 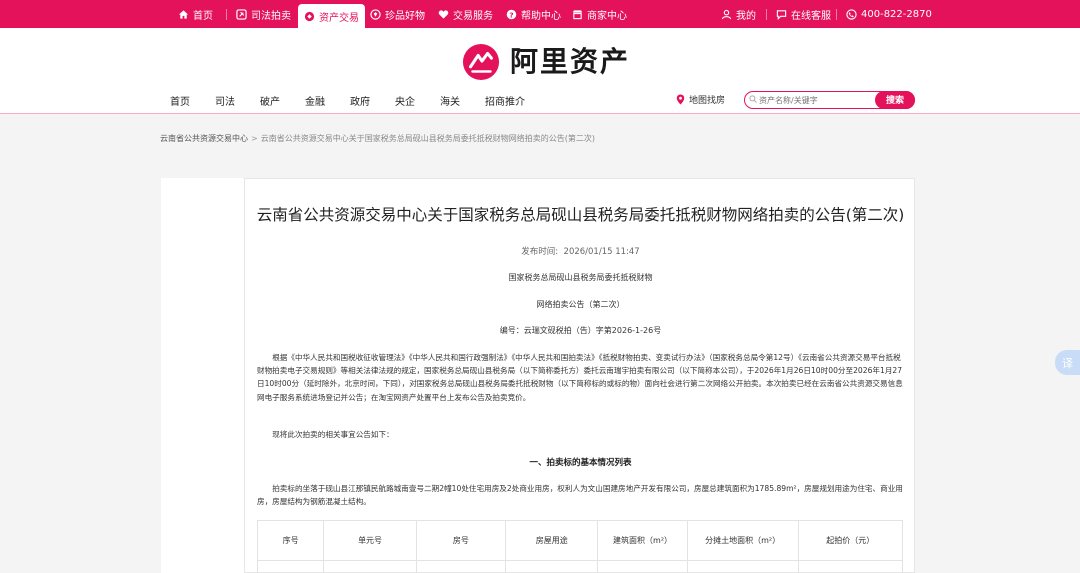 What do you see at coordinates (570, 62) in the screenshot?
I see `brand-name: 阿里资产` at bounding box center [570, 62].